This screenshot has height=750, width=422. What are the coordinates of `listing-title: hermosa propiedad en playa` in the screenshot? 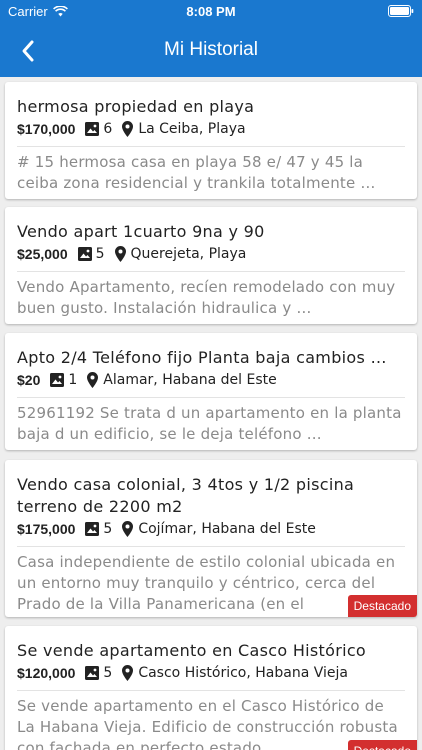 It's located at (136, 106).